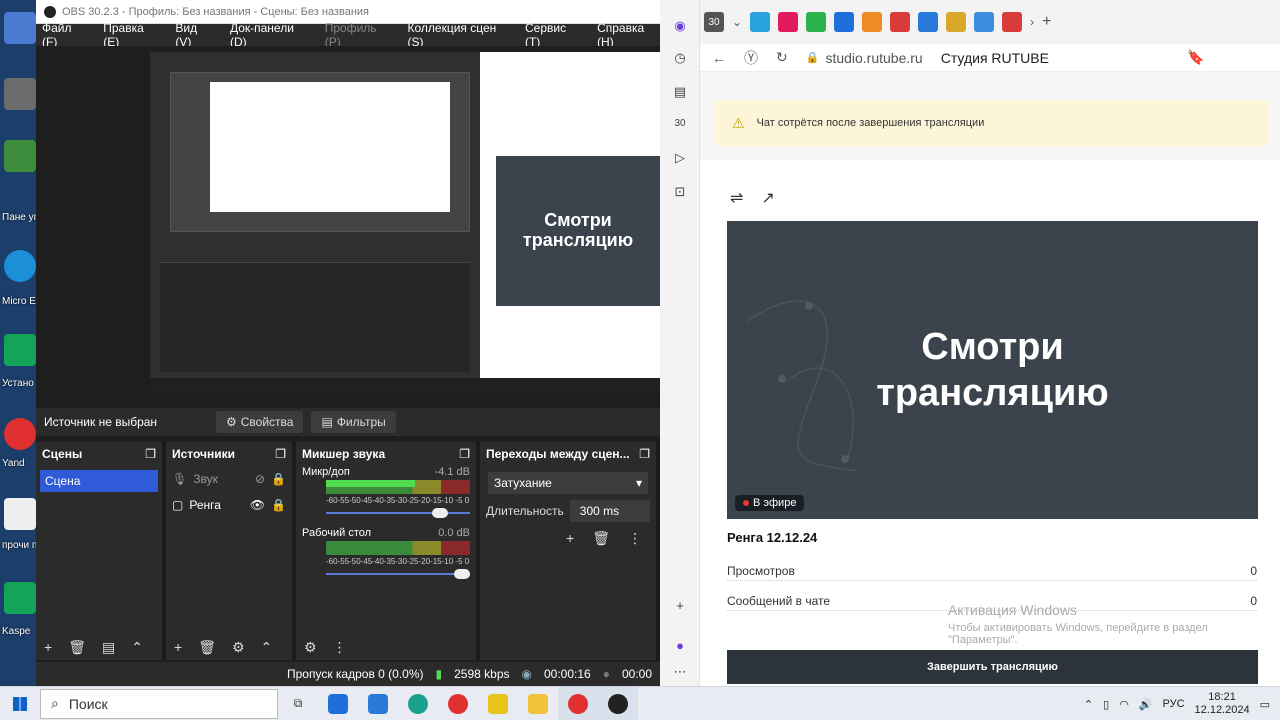  What do you see at coordinates (260, 479) in the screenshot?
I see `eye-hidden-icon: ⊘` at bounding box center [260, 479].